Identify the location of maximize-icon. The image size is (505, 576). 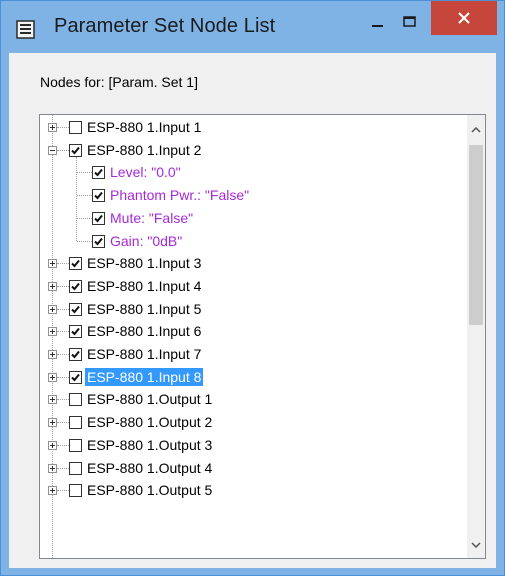
(409, 21).